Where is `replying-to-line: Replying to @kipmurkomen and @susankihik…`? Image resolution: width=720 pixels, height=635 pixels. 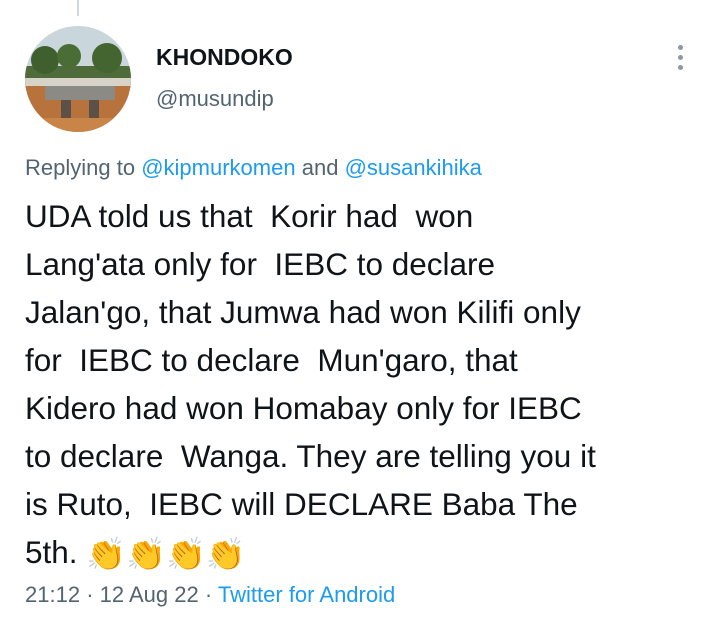
replying-to-line: Replying to @kipmurkomen and @susankihik… is located at coordinates (253, 168).